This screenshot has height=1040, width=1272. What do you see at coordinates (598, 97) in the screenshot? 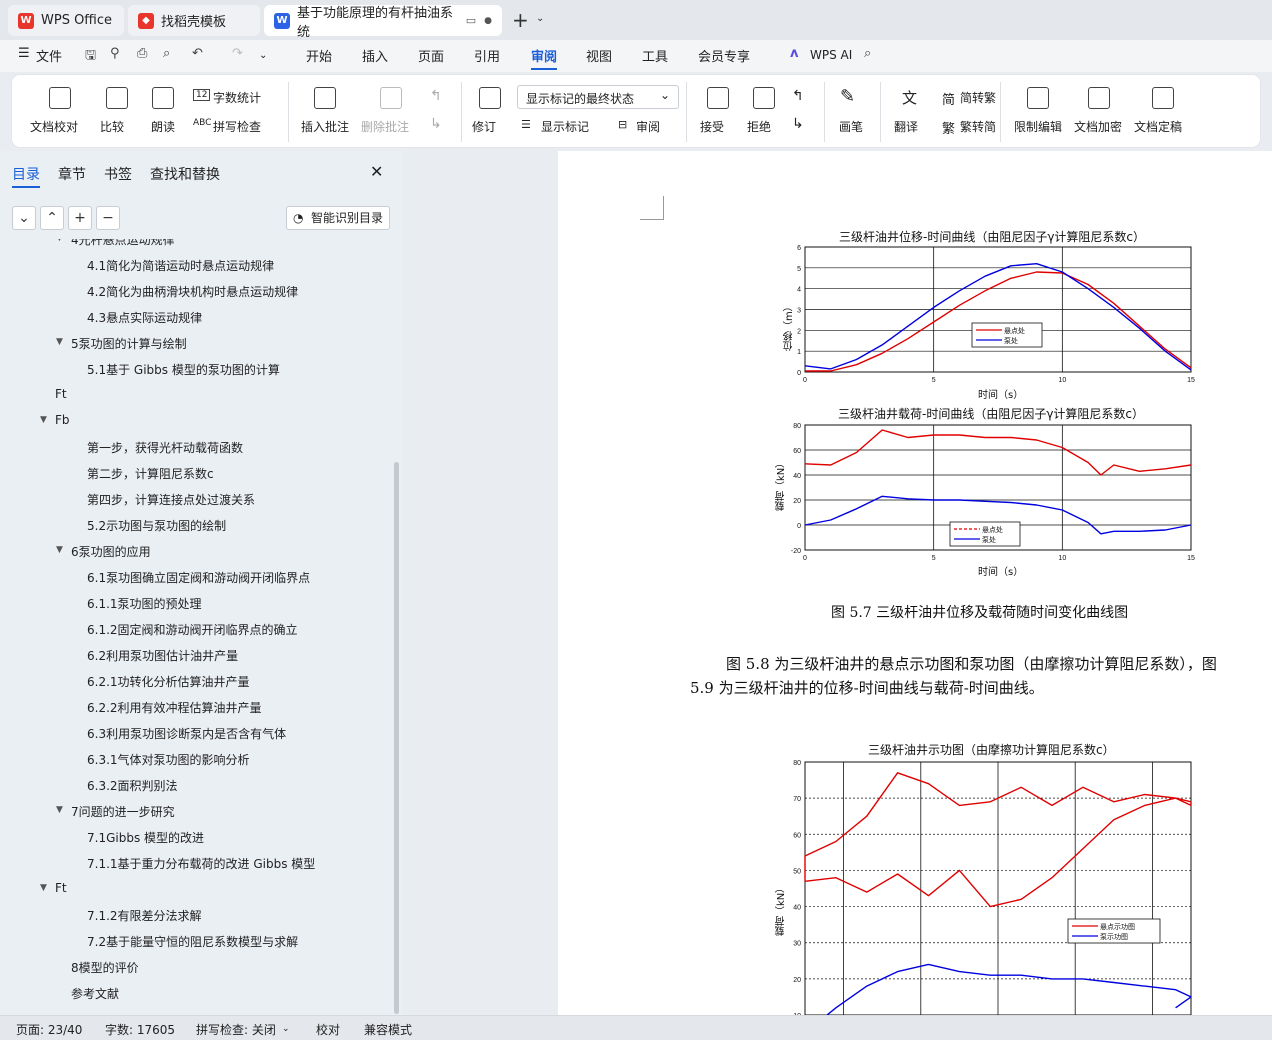
I see `markup-state-select: 显示标记的最终状态 ⌄` at bounding box center [598, 97].